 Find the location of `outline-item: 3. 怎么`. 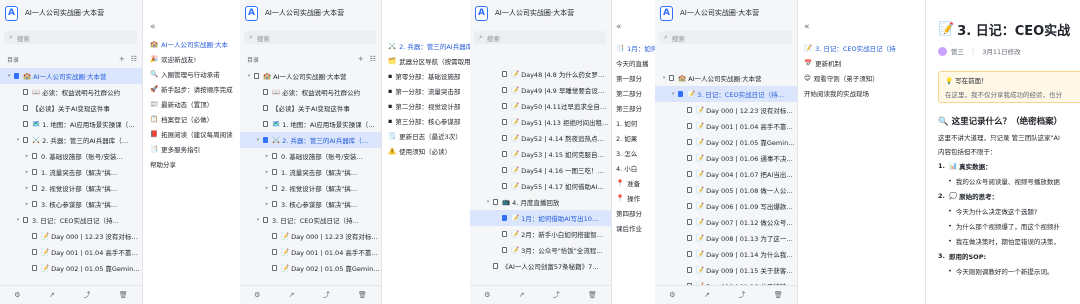

outline-item: 3. 怎么 is located at coordinates (635, 152).